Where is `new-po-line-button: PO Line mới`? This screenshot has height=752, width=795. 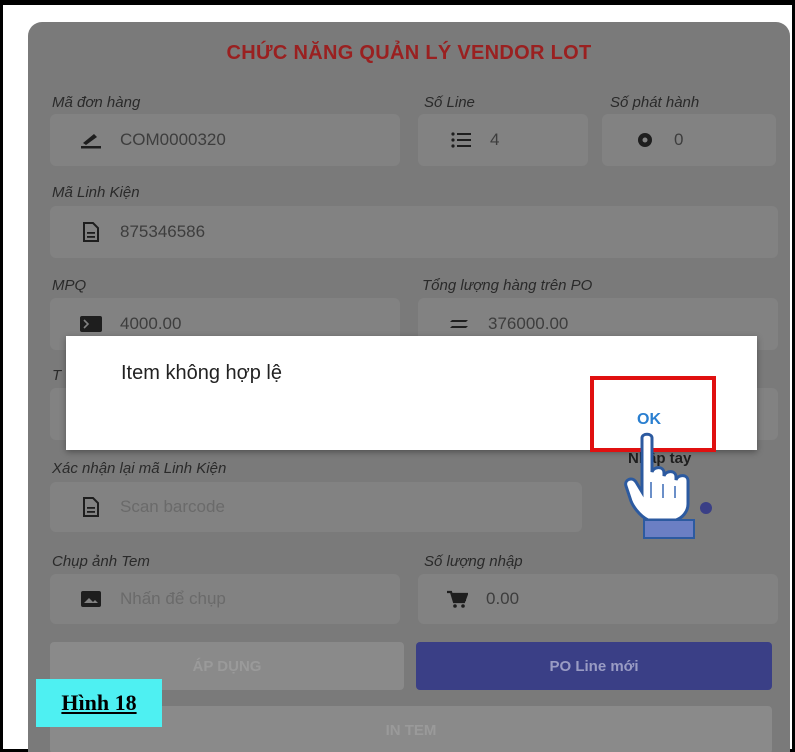
new-po-line-button: PO Line mới is located at coordinates (594, 666).